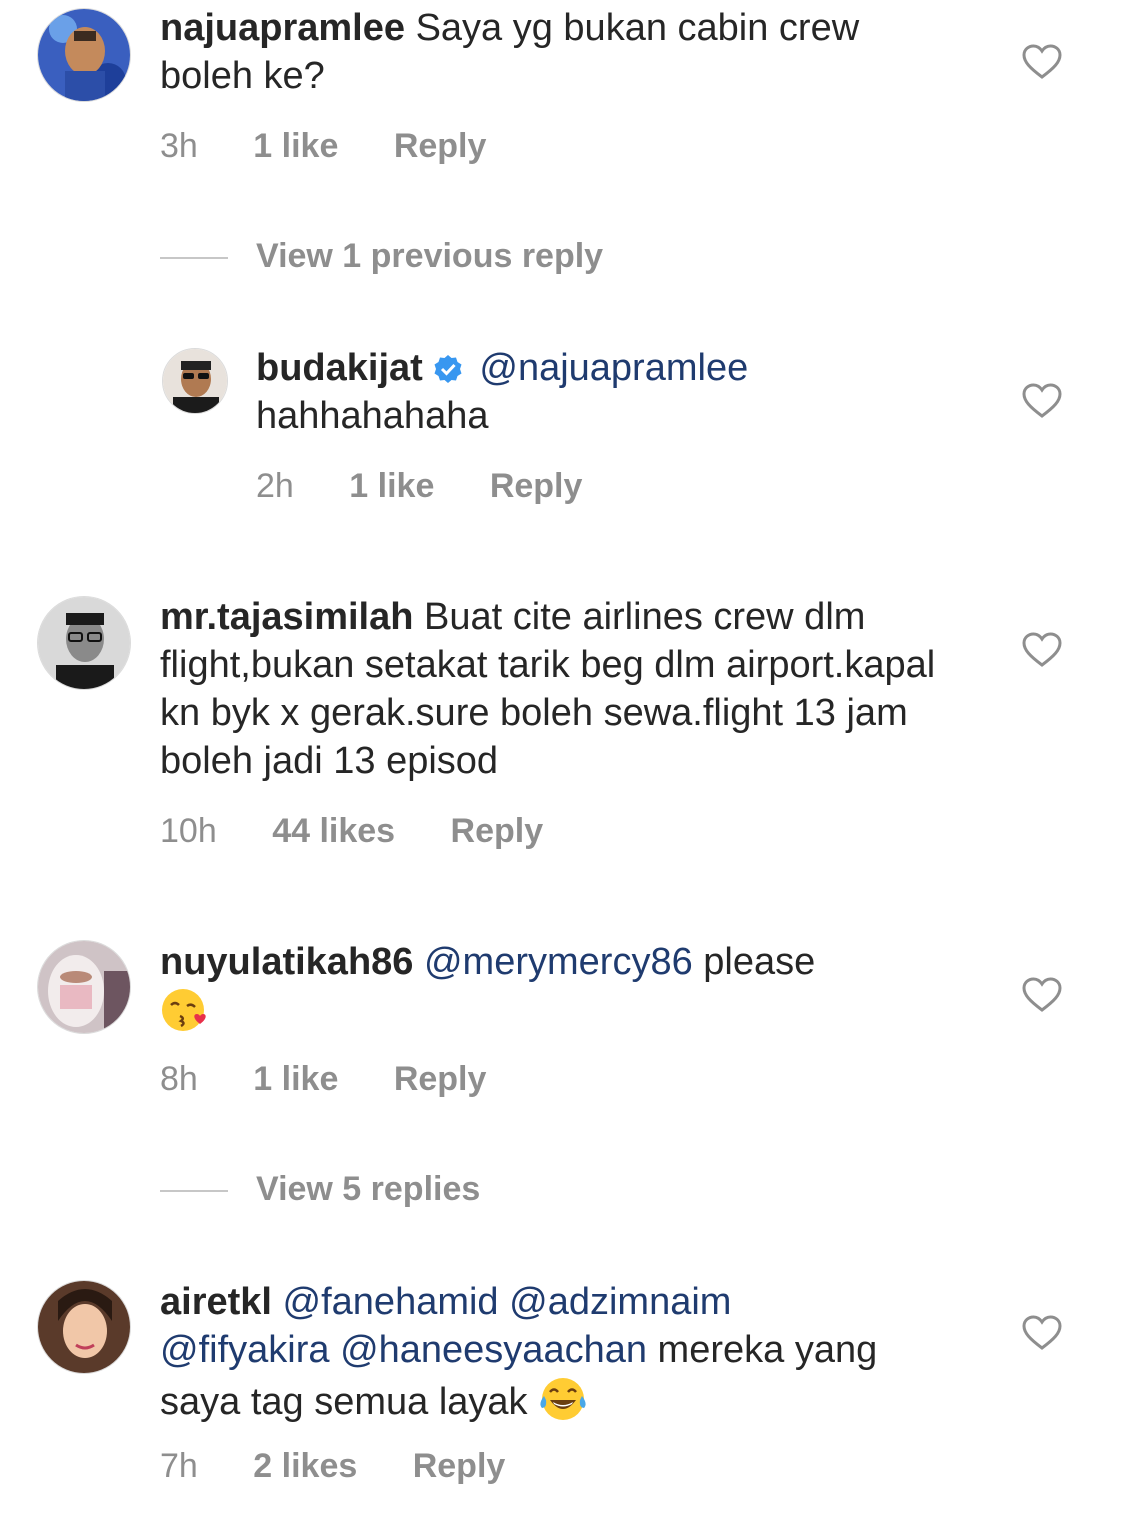 The width and height of the screenshot is (1125, 1519). I want to click on comment-time: 2h, so click(275, 486).